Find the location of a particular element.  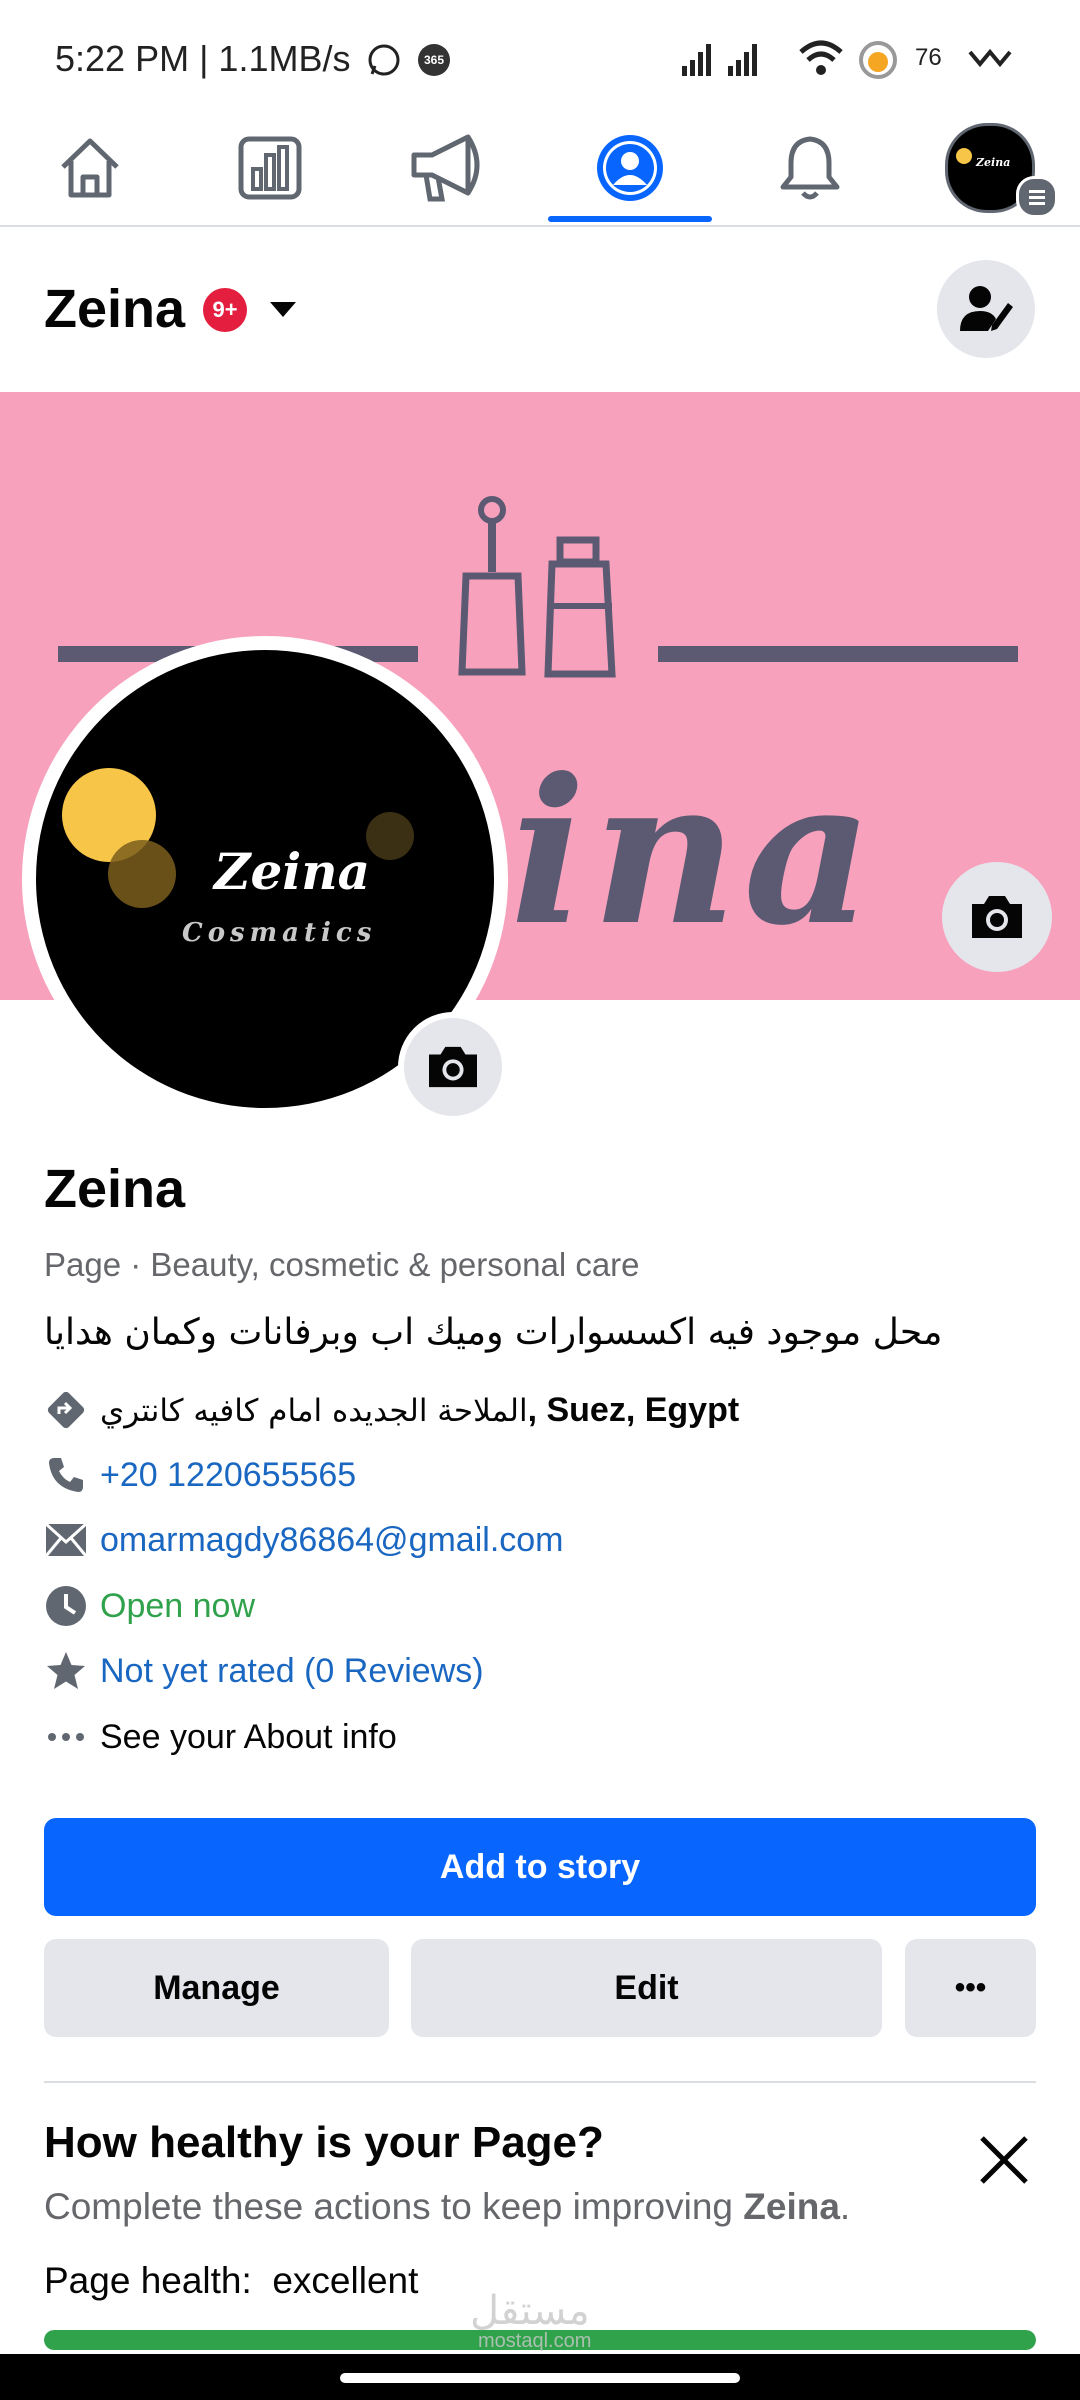

tab-menu: Zeina is located at coordinates (990, 167).